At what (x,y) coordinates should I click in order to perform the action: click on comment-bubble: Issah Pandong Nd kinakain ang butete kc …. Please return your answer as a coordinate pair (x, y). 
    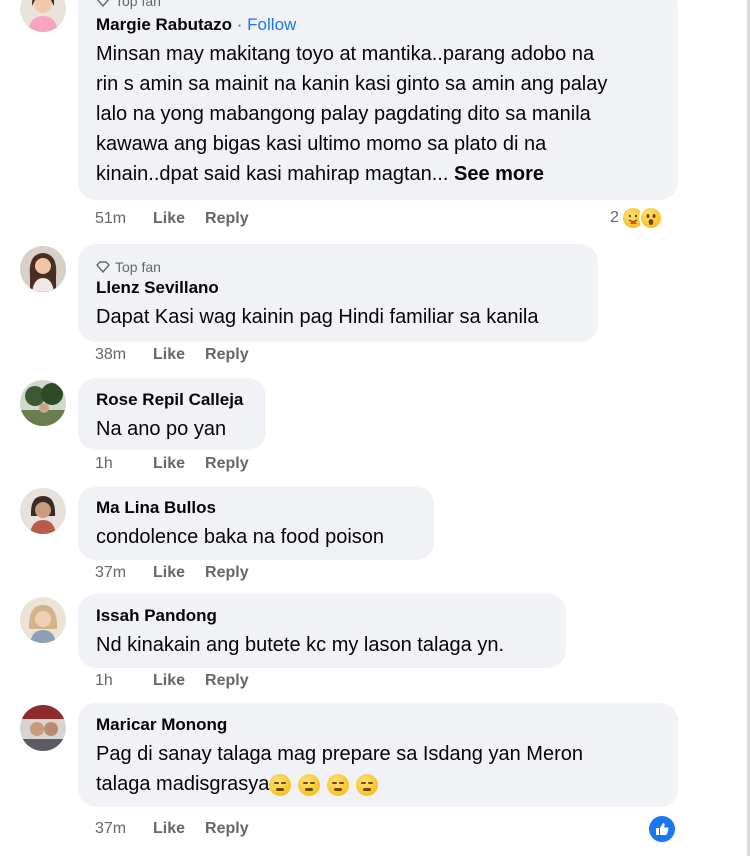
    Looking at the image, I should click on (322, 631).